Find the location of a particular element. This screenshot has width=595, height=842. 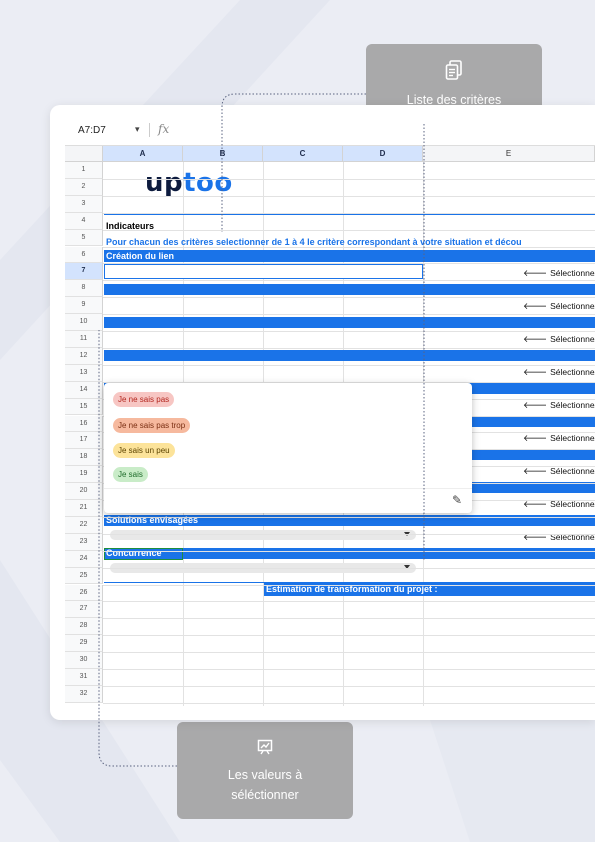

section-creation-du-lien: Création du lien is located at coordinates (349, 256).